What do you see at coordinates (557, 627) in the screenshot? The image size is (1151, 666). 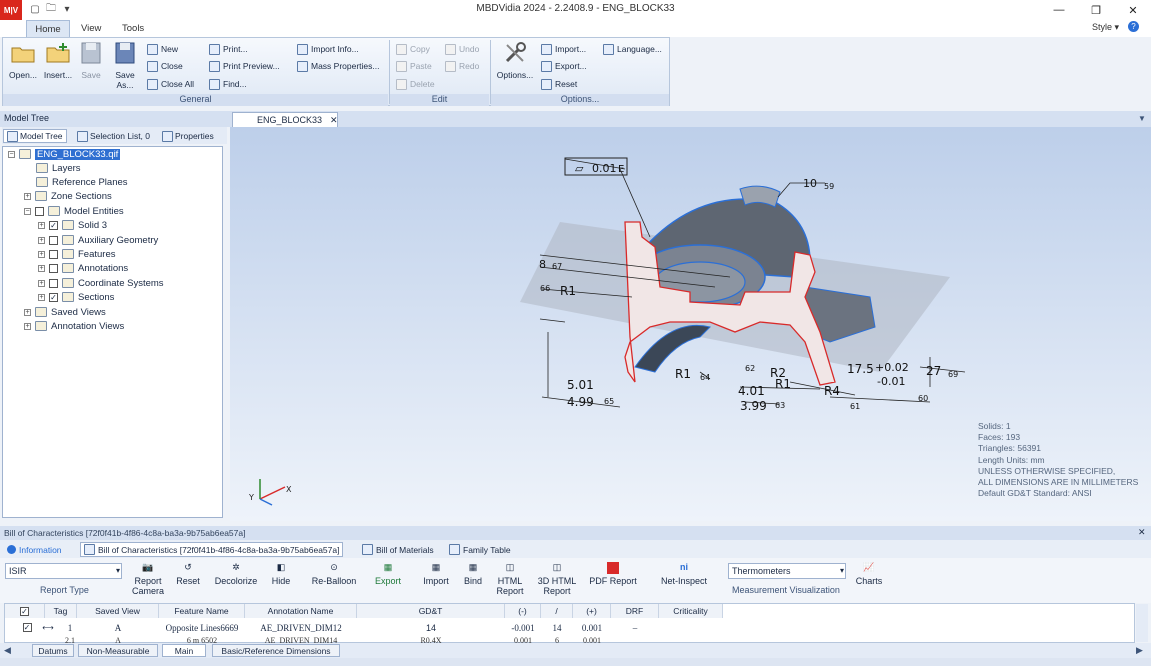 I see `cell-nominal: 14` at bounding box center [557, 627].